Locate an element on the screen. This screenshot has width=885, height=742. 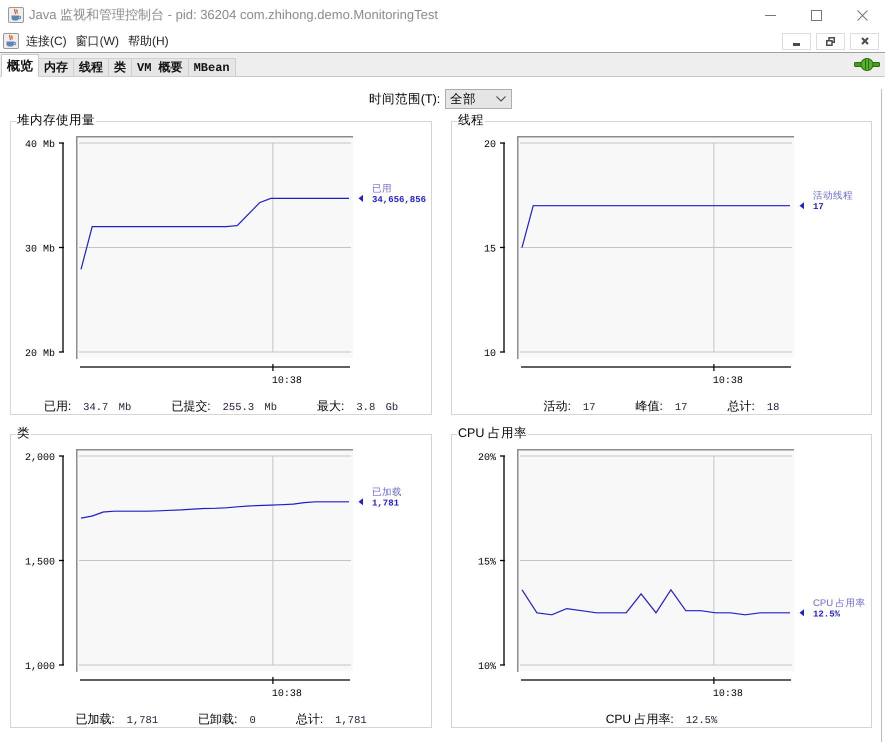
y-tick-label: 2,000 is located at coordinates (39, 458).